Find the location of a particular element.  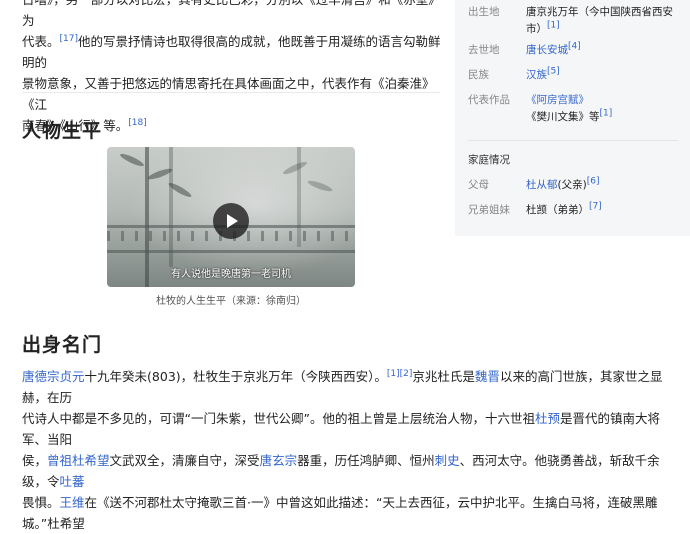

intro-text: 代表。 is located at coordinates (41, 41).